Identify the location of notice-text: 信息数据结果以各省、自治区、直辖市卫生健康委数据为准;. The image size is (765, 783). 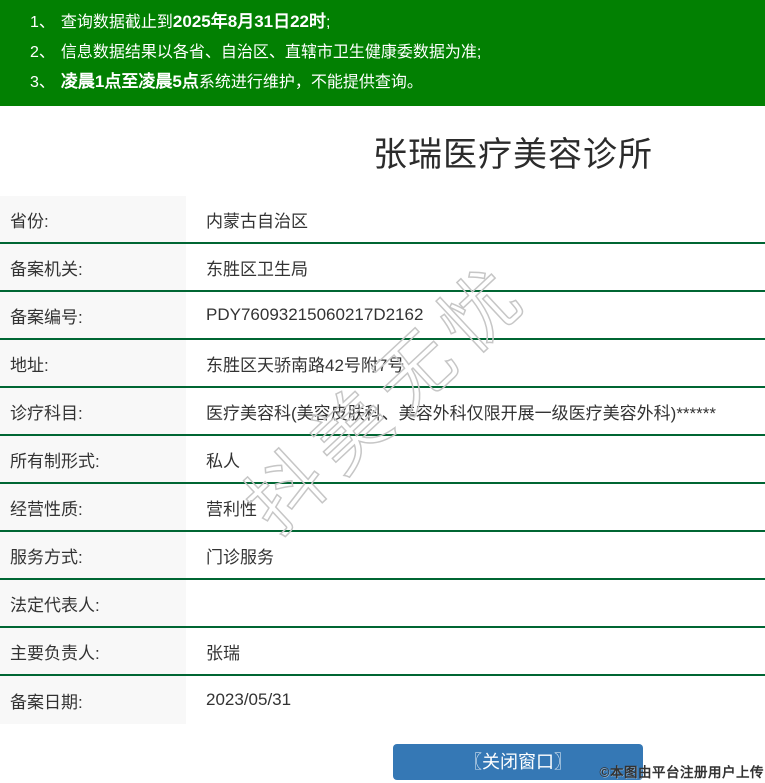
(271, 52).